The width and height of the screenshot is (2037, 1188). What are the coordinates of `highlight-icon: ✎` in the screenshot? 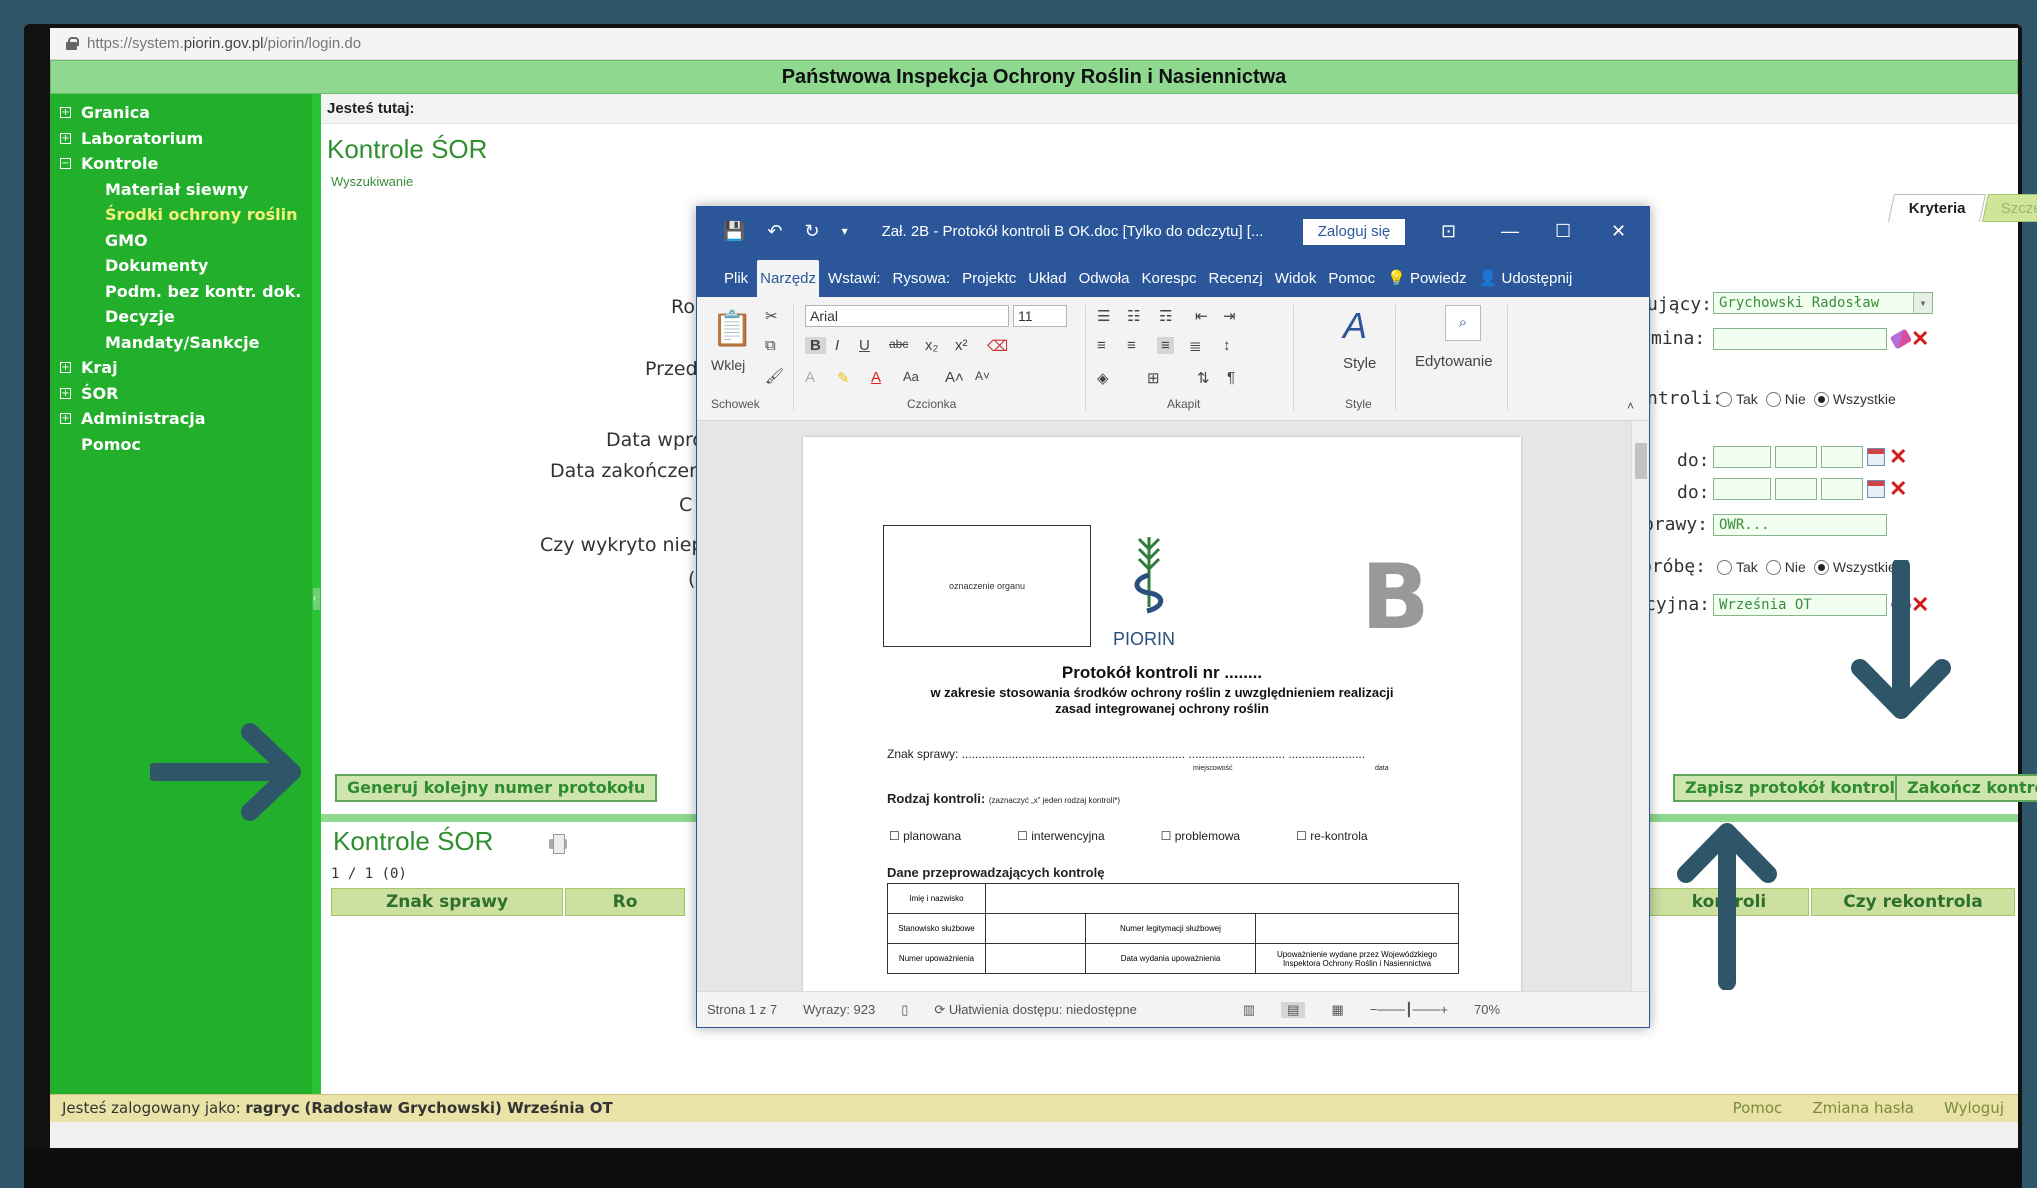 It's located at (843, 378).